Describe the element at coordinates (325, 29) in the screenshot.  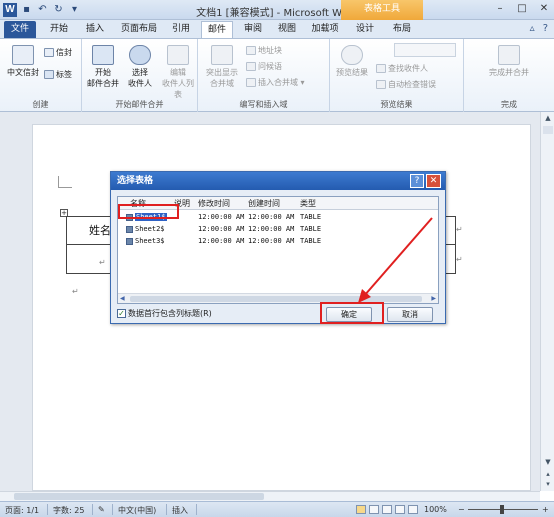
I see `tab-addins: 加载项` at that location.